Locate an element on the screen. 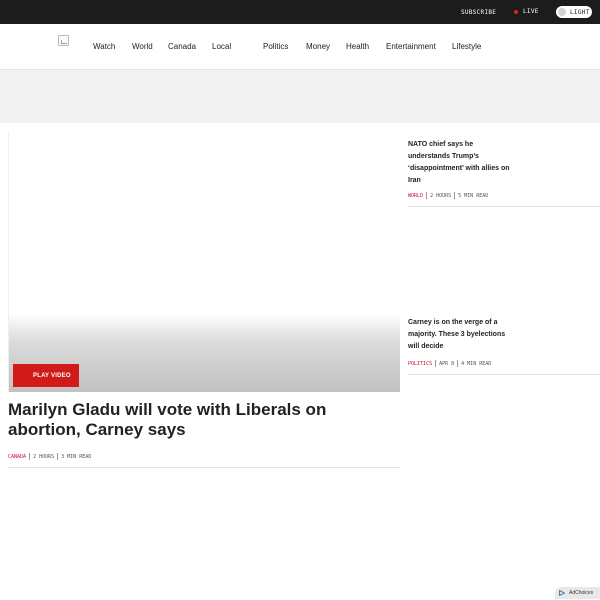 This screenshot has height=600, width=600. side-story-read-time: 4 MIN READ is located at coordinates (476, 363).